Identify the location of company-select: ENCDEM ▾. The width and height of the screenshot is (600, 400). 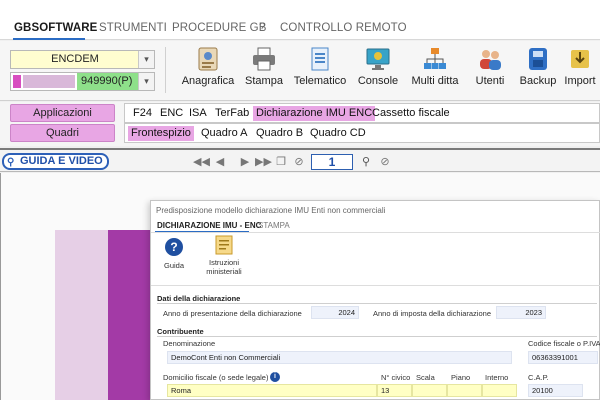
(82, 59).